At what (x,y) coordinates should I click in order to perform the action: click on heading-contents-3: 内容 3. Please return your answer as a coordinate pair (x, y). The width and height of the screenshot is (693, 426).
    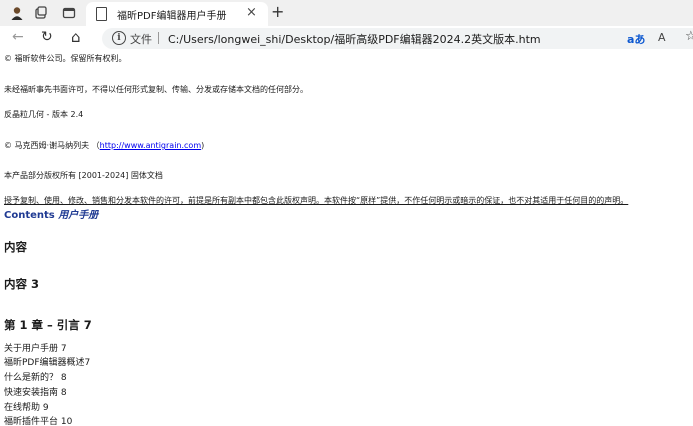
    Looking at the image, I should click on (22, 284).